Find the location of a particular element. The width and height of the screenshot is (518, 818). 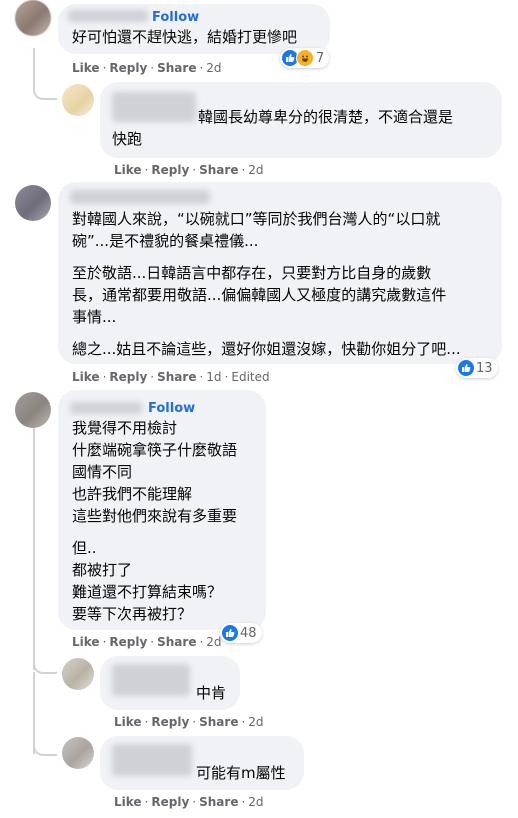

comment-text: 也許我們不能理解 is located at coordinates (132, 494).